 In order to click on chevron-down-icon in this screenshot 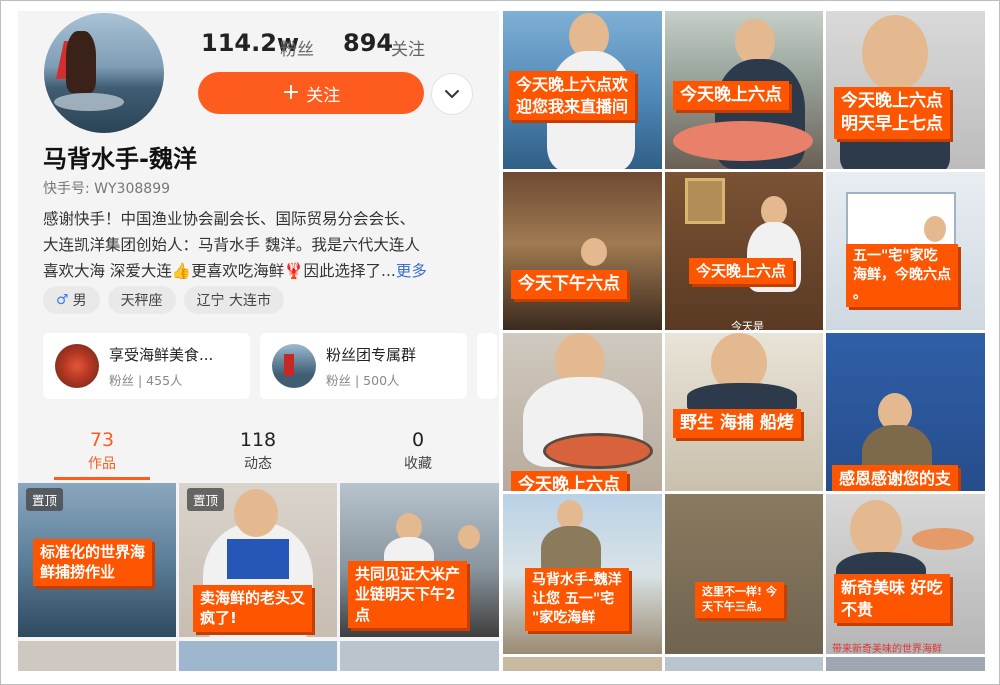, I will do `click(452, 94)`.